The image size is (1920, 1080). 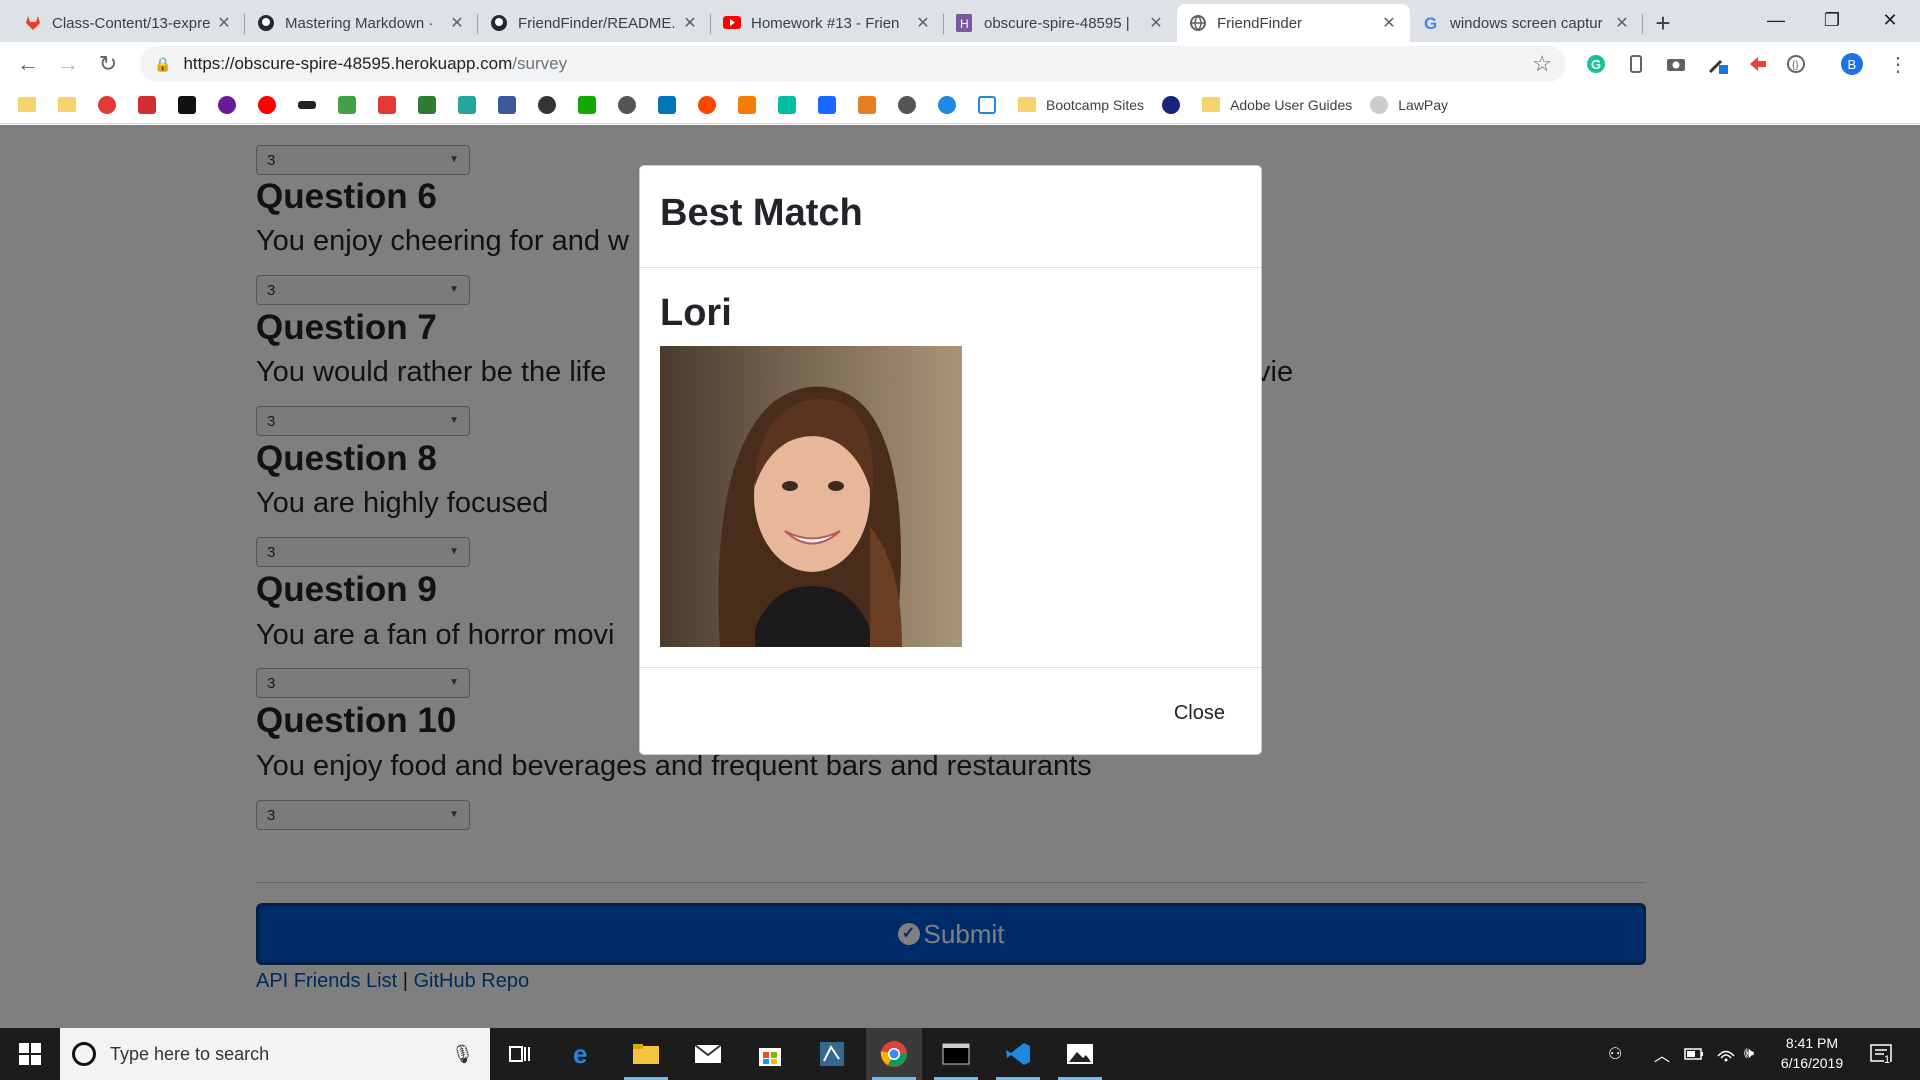 I want to click on bookmarks-bar: Bootcamp Sites Adobe User Guides LawPay, so click(x=960, y=105).